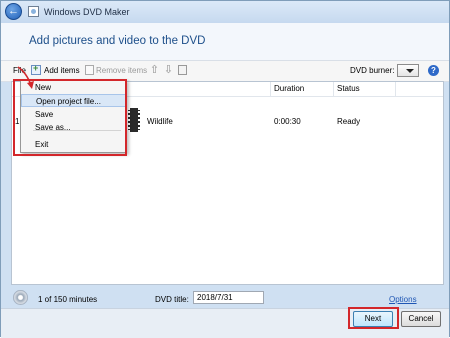  I want to click on column-header-status: Status, so click(365, 89).